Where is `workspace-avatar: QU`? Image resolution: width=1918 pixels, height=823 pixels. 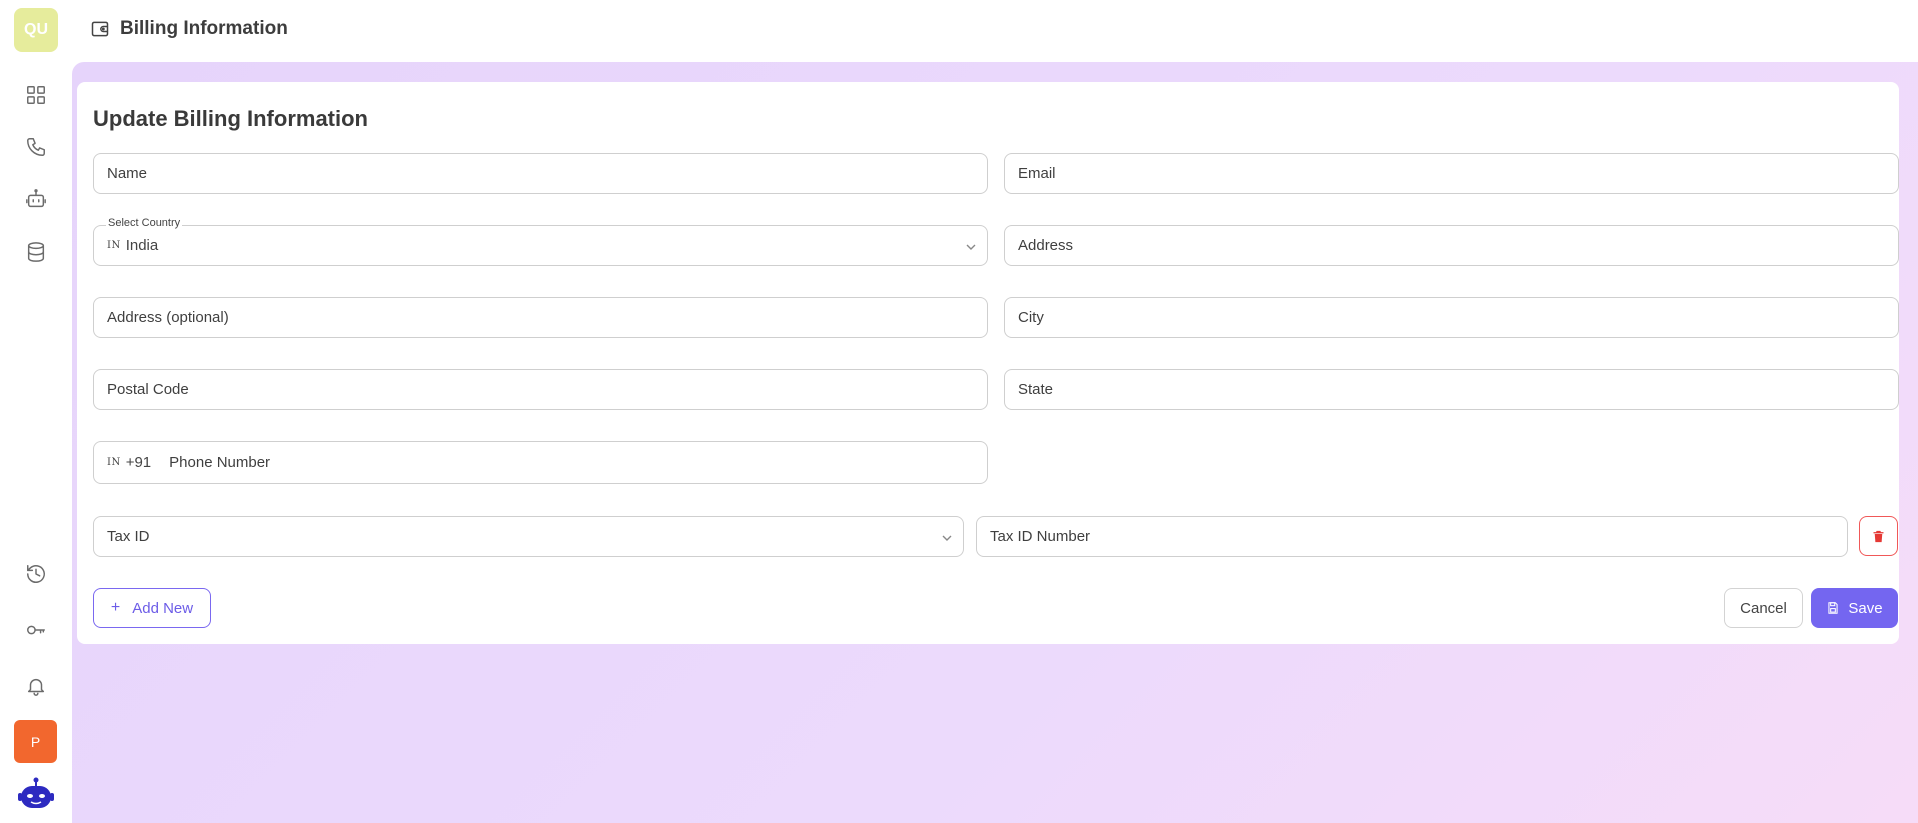
workspace-avatar: QU is located at coordinates (36, 30).